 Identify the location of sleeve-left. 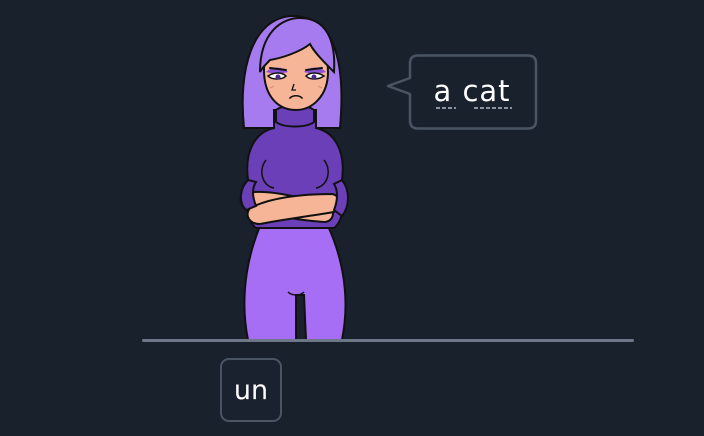
(249, 195).